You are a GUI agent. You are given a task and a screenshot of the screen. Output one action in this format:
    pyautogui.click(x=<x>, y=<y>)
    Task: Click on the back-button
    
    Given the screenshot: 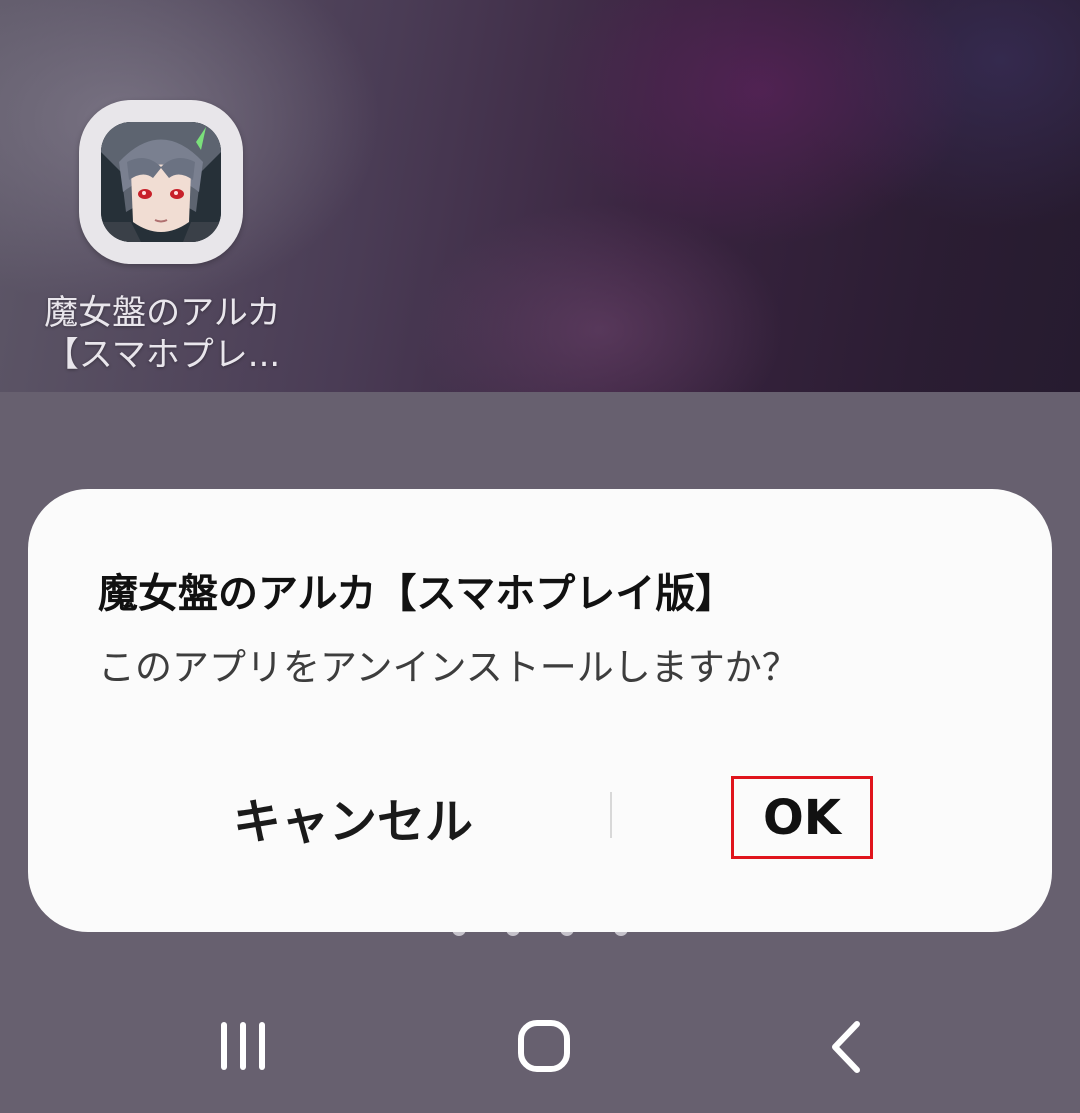 What is the action you would take?
    pyautogui.click(x=847, y=1046)
    